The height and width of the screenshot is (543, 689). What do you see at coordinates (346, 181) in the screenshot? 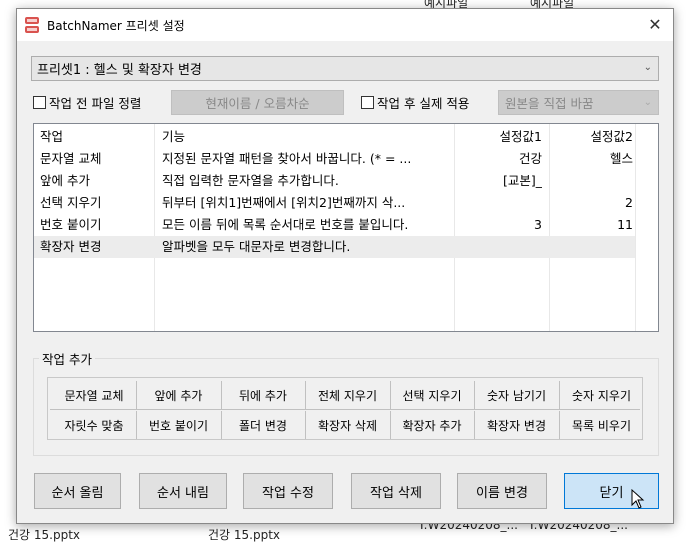
I see `table-row: 앞에 추가 직접 입력한 문자열을 추가합니다. [교본]_` at bounding box center [346, 181].